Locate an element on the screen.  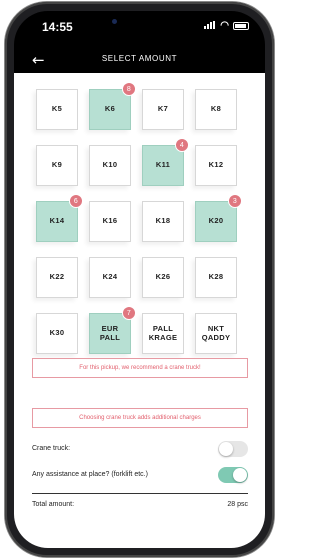
crane-truck-toggle is located at coordinates (233, 449).